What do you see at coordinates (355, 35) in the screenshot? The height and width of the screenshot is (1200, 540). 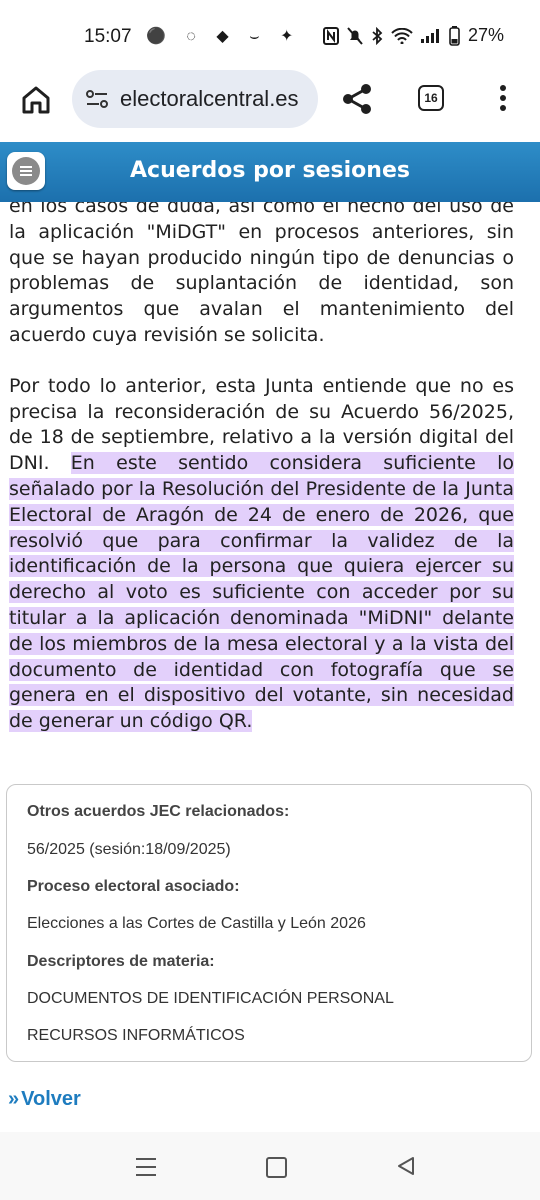 I see `mute-bell-icon` at bounding box center [355, 35].